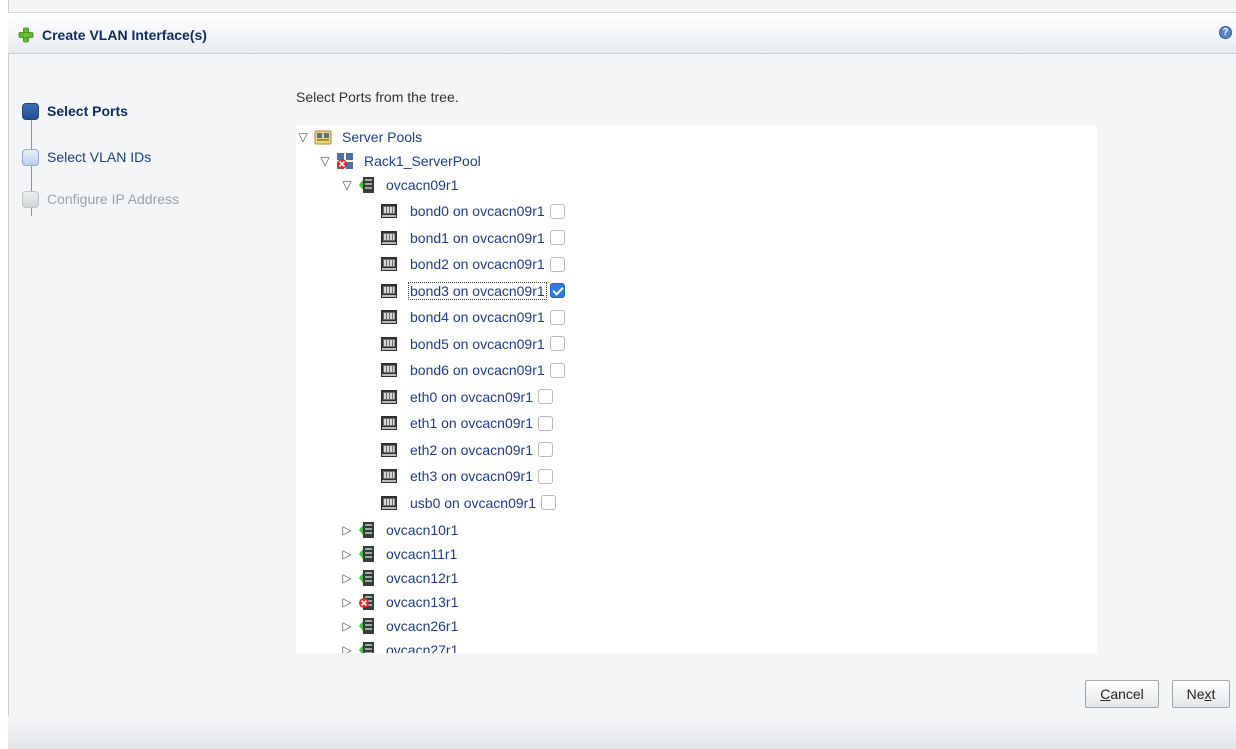 Image resolution: width=1236 pixels, height=749 pixels. Describe the element at coordinates (30, 199) in the screenshot. I see `step-disabled-icon` at that location.